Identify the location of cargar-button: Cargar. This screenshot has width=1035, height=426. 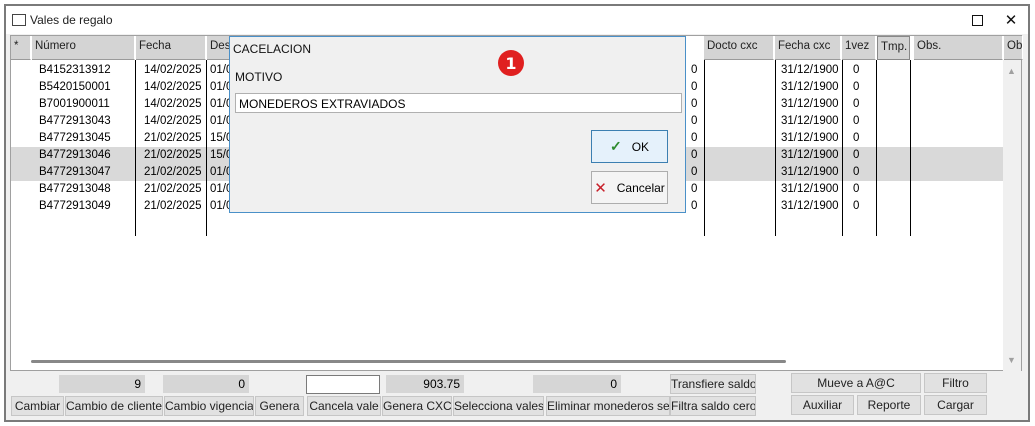
(955, 405).